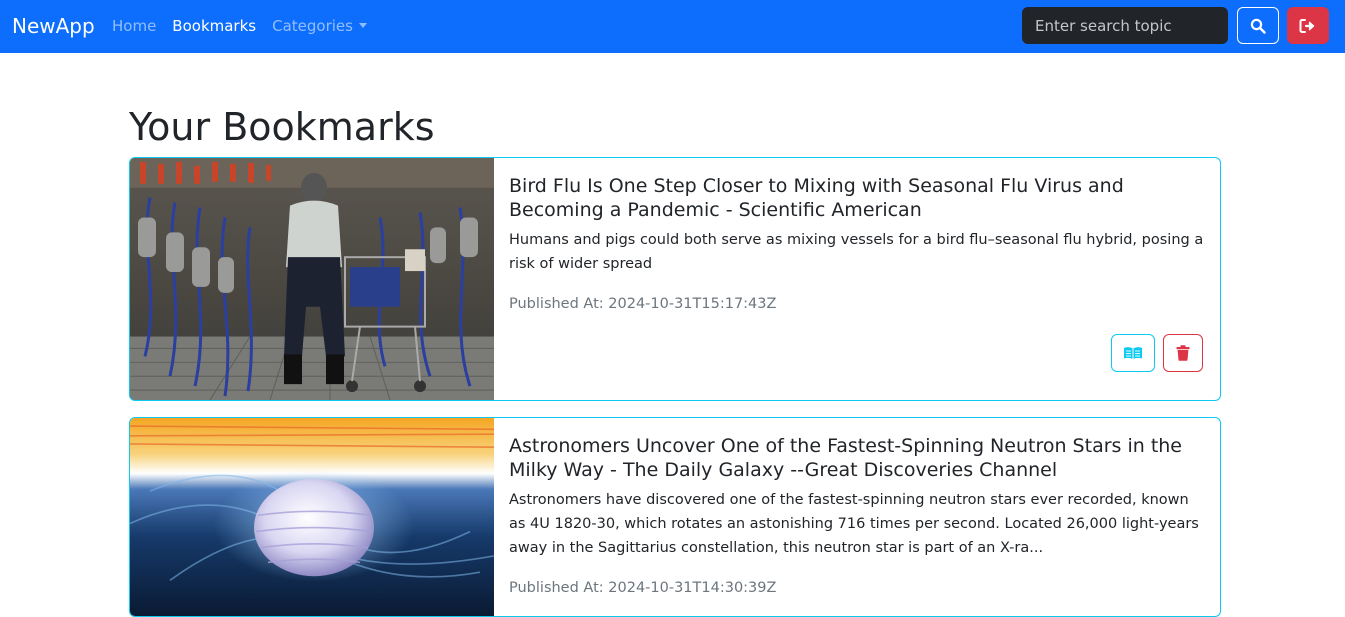 This screenshot has width=1345, height=617. What do you see at coordinates (282, 127) in the screenshot?
I see `page-title: Your Bookmarks` at bounding box center [282, 127].